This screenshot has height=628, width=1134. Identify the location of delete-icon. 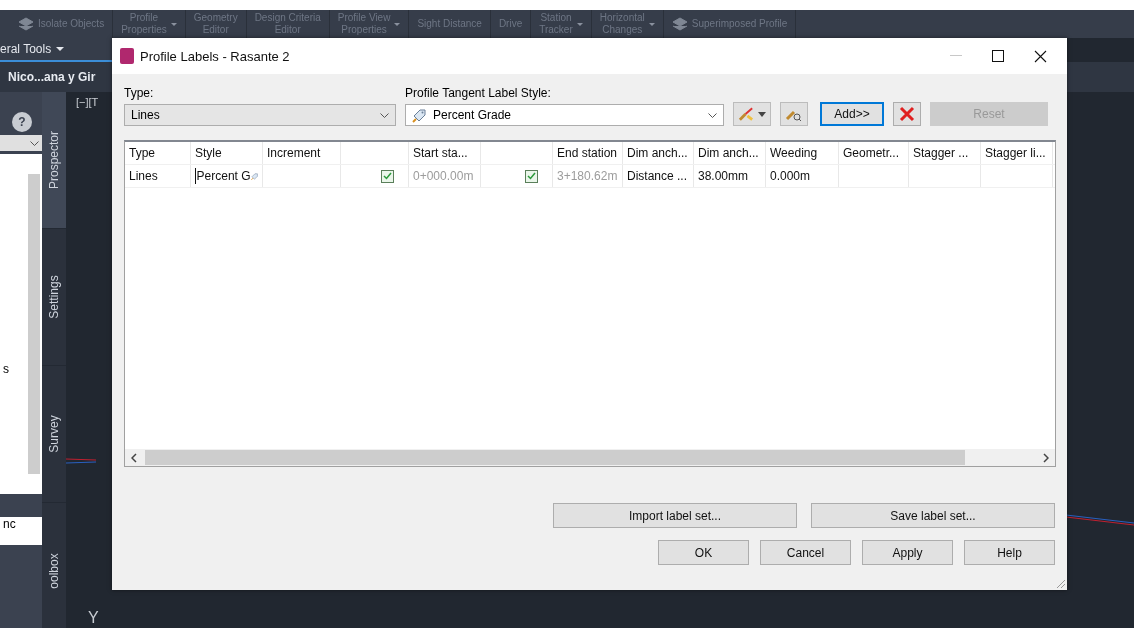
(907, 114).